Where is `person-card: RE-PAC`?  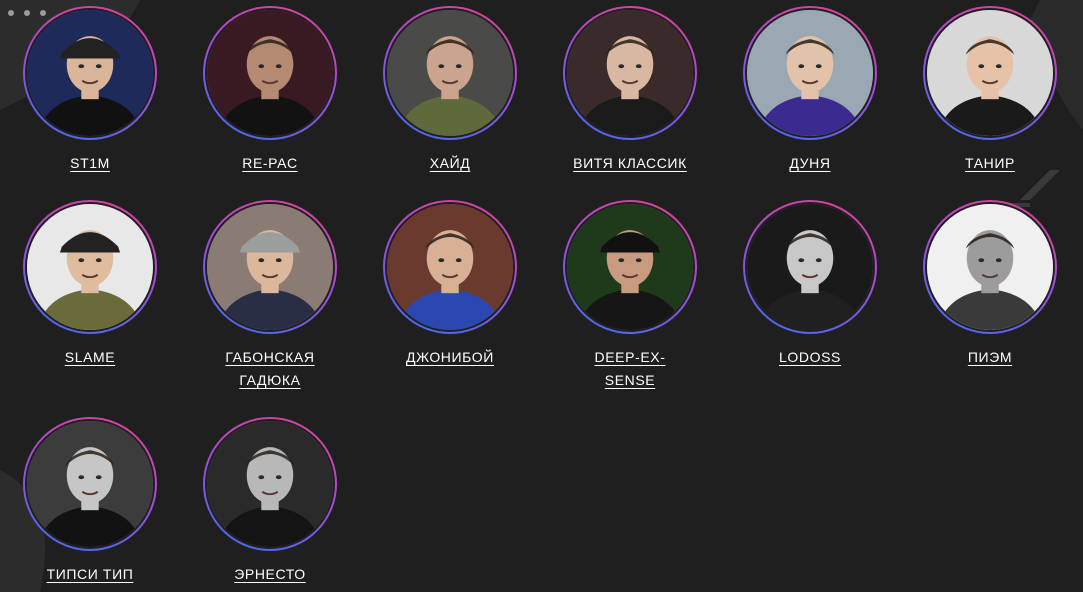 person-card: RE-PAC is located at coordinates (270, 90).